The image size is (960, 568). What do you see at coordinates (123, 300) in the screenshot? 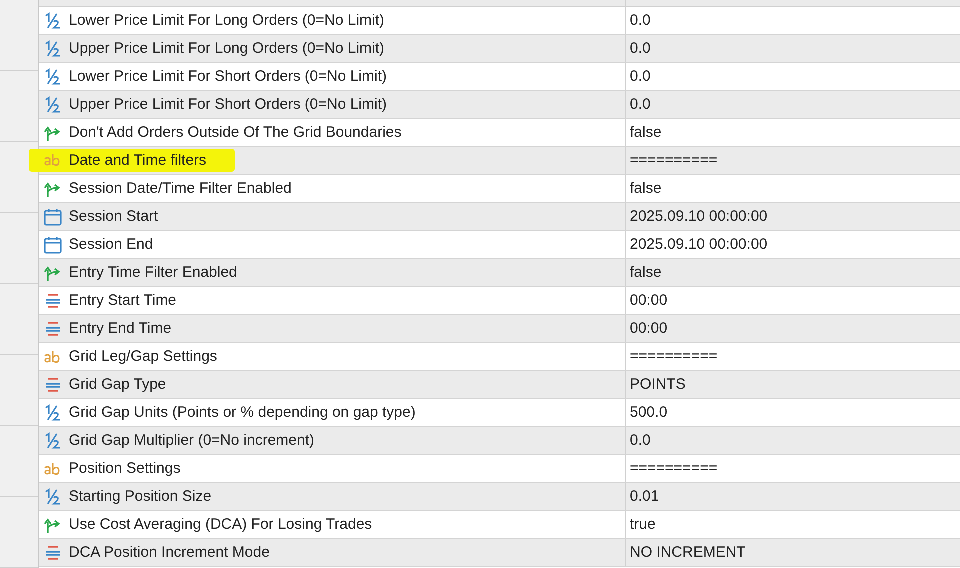
I see `parameter-name: Entry Start Time` at bounding box center [123, 300].